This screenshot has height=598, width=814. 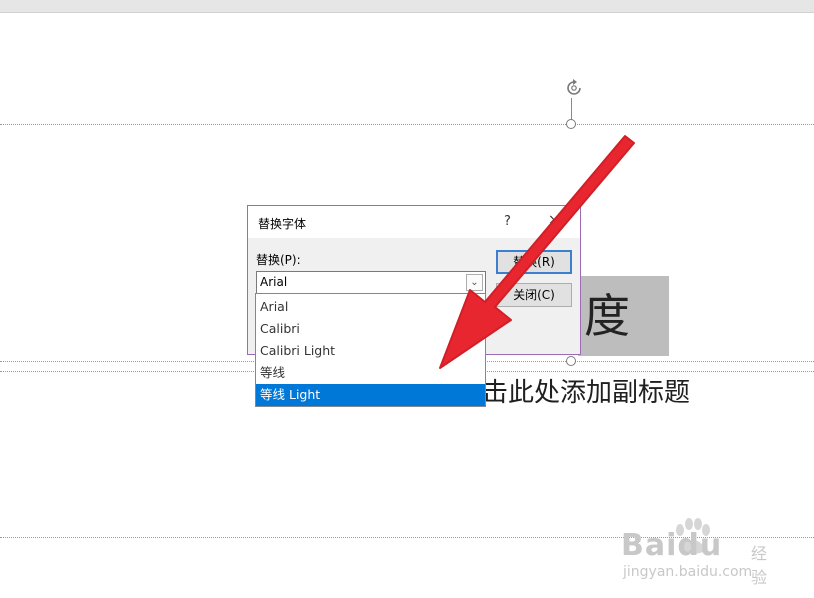 What do you see at coordinates (554, 220) in the screenshot?
I see `close-icon: ×` at bounding box center [554, 220].